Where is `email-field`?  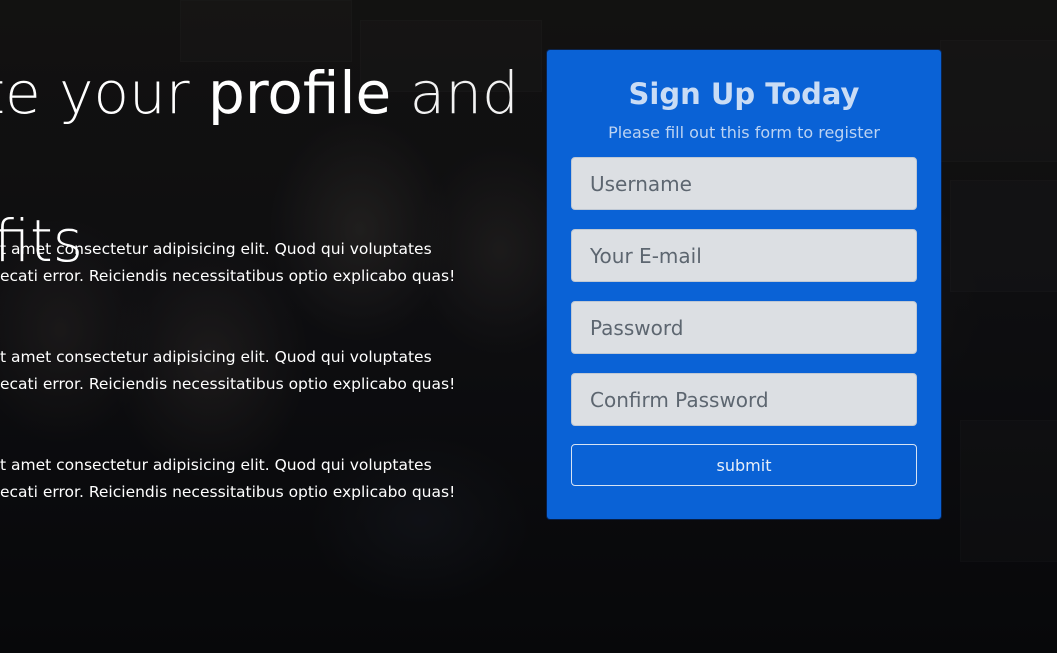
email-field is located at coordinates (744, 255).